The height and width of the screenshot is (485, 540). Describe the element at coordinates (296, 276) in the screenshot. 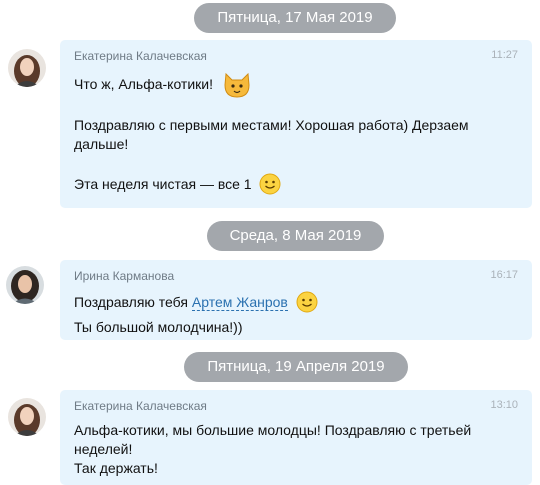

I see `message-author: Ирина Карманова` at that location.